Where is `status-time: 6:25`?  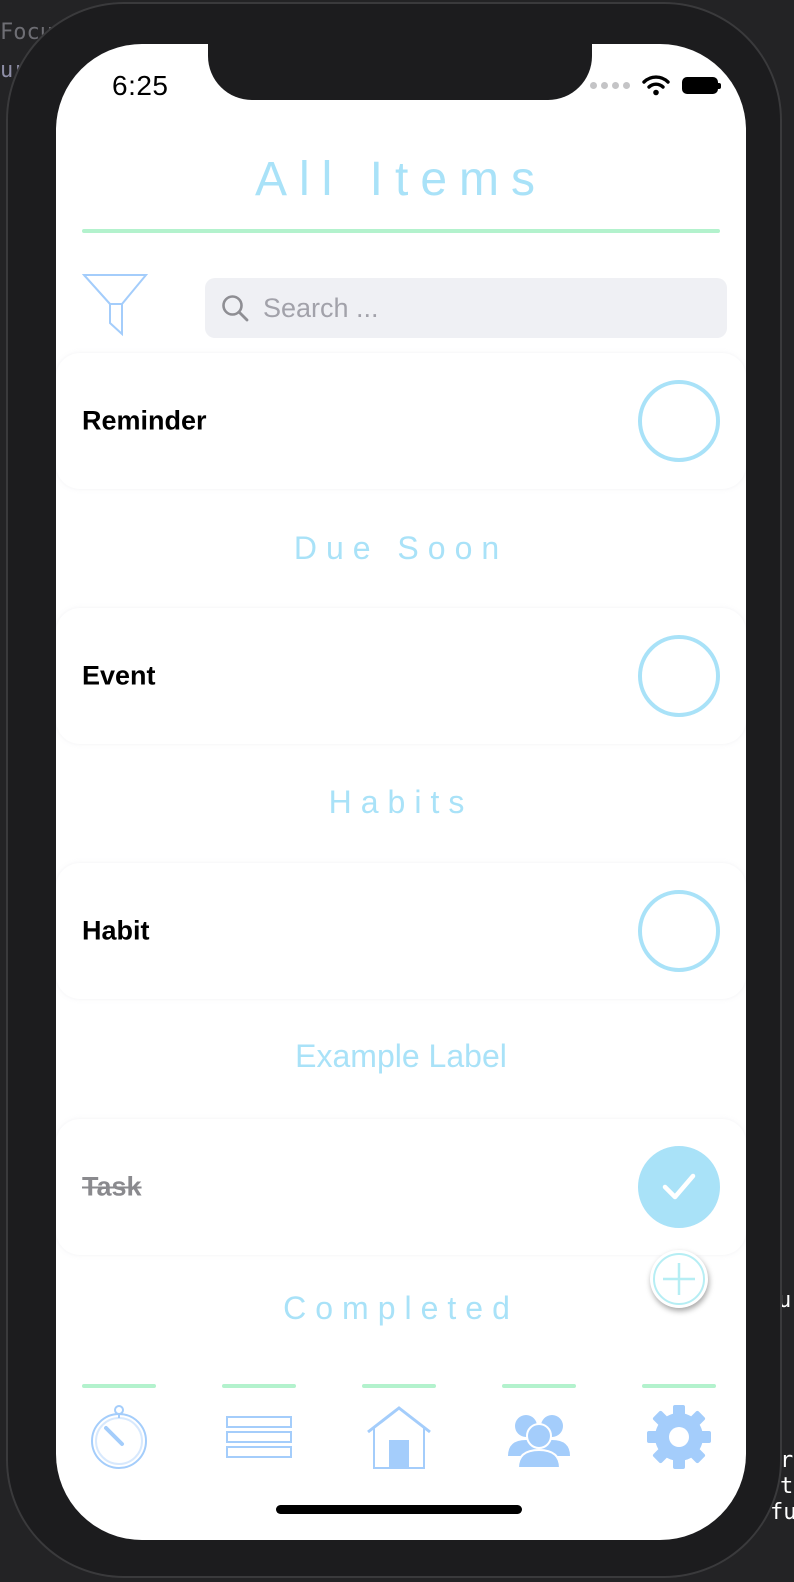
status-time: 6:25 is located at coordinates (140, 85).